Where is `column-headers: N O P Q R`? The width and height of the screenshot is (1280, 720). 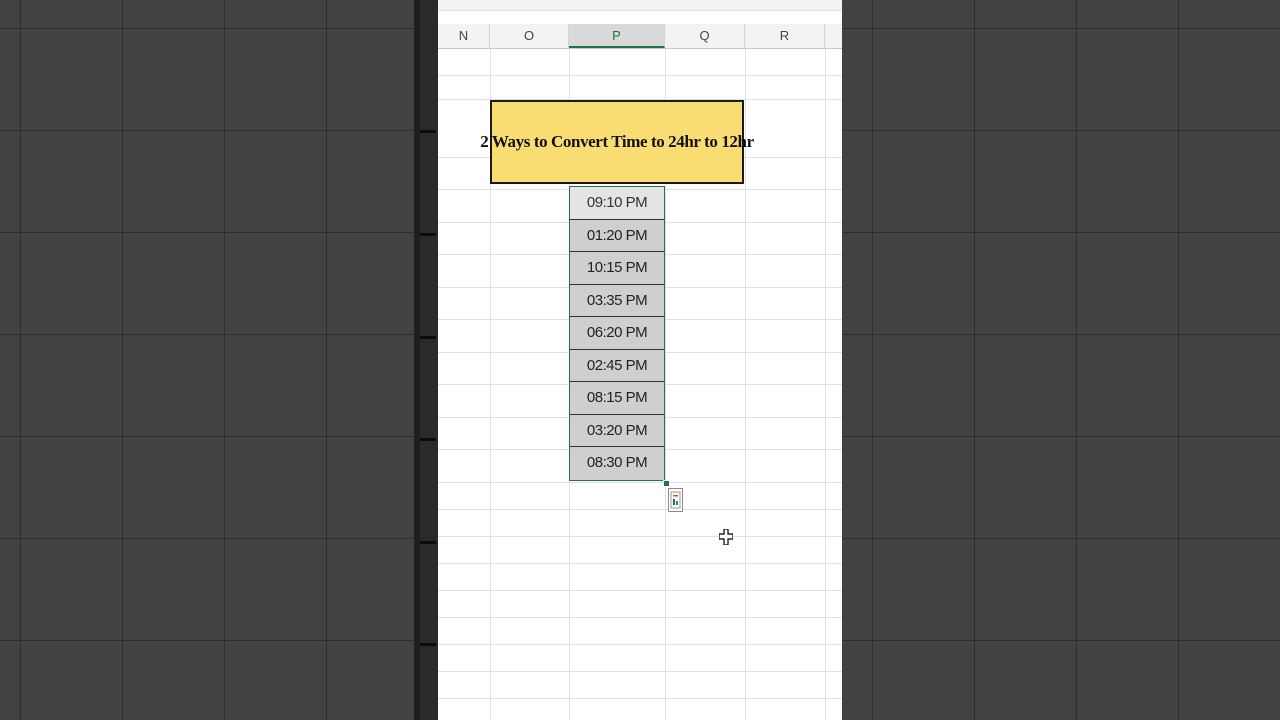 column-headers: N O P Q R is located at coordinates (640, 36).